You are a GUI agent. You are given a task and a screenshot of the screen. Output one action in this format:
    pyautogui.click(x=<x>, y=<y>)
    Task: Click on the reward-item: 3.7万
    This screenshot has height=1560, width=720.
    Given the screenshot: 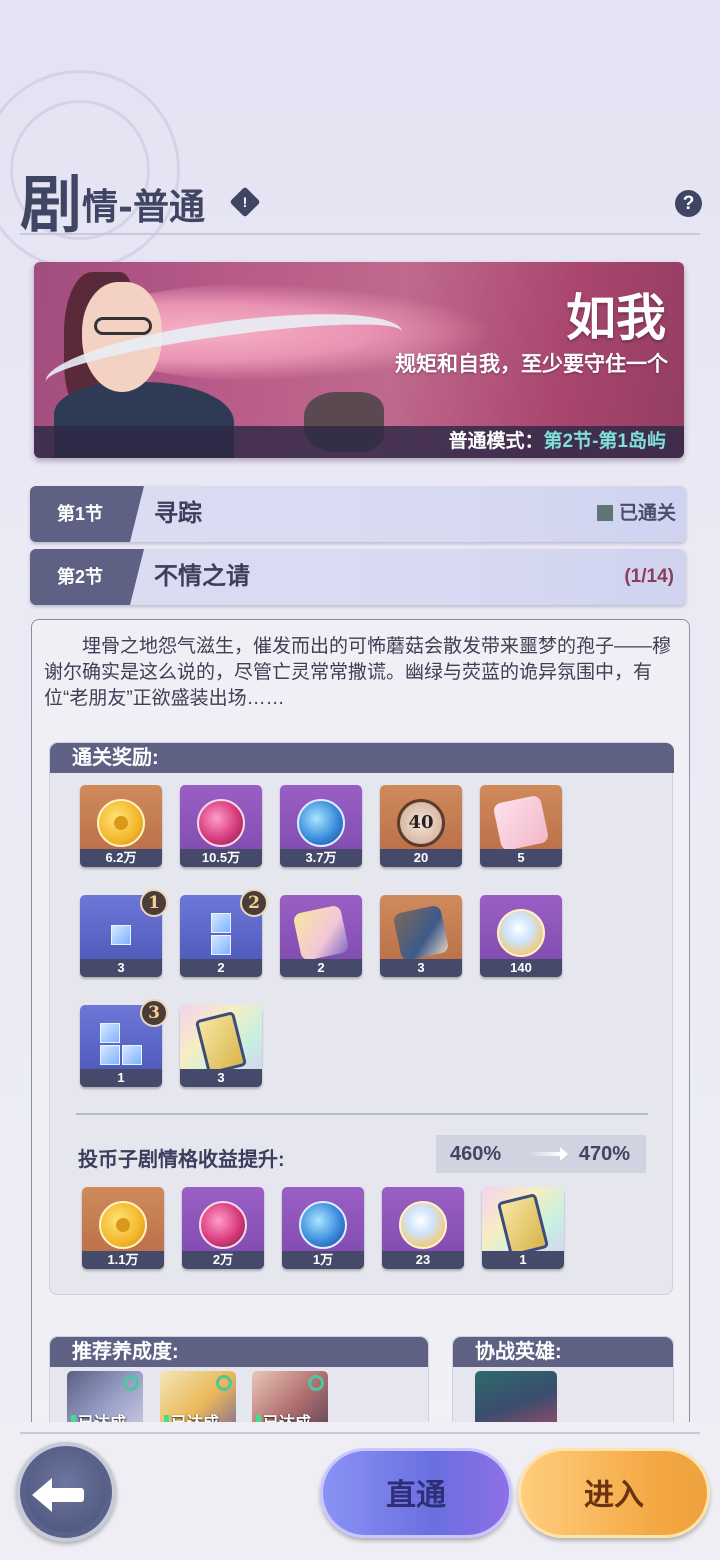 What is the action you would take?
    pyautogui.click(x=321, y=826)
    